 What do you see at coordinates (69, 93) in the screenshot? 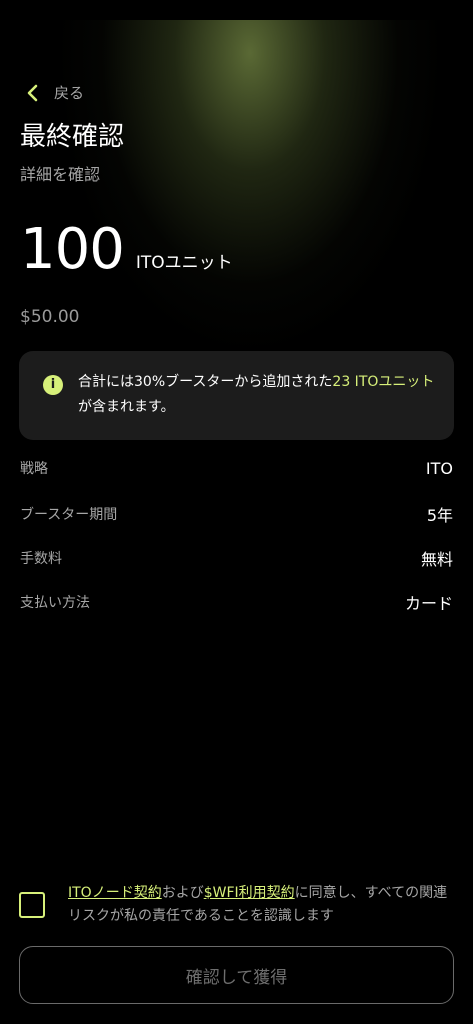
I see `back-label: 戻る` at bounding box center [69, 93].